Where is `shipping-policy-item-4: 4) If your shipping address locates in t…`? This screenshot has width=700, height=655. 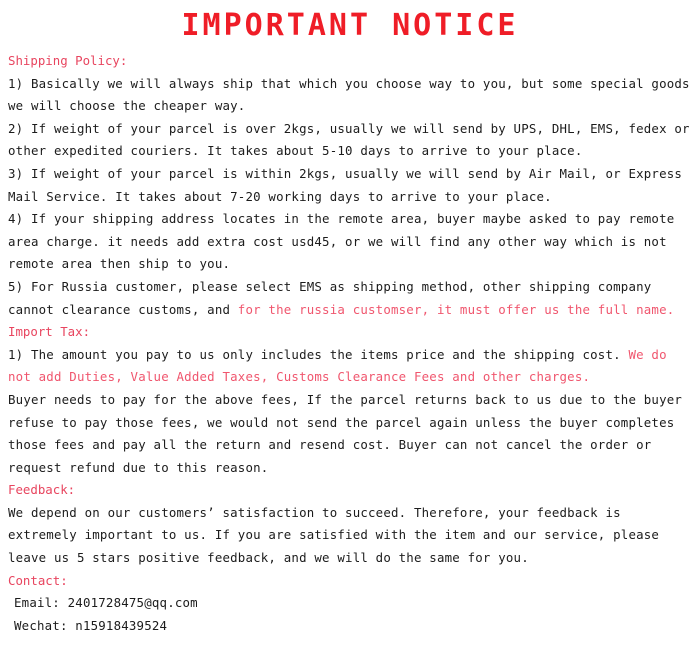 shipping-policy-item-4: 4) If your shipping address locates in t… is located at coordinates (345, 241).